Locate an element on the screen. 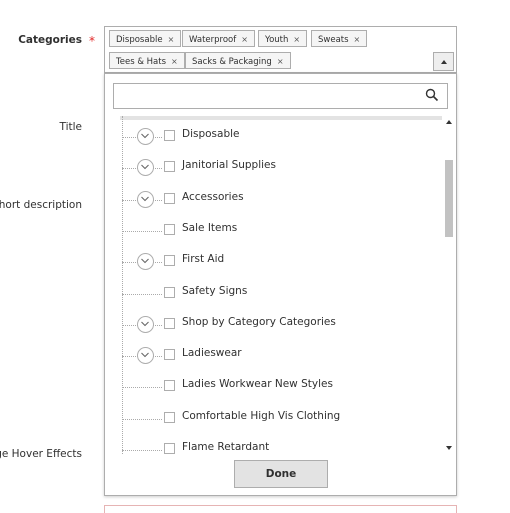 This screenshot has height=513, width=510. scroll-up-arrow-icon is located at coordinates (449, 122).